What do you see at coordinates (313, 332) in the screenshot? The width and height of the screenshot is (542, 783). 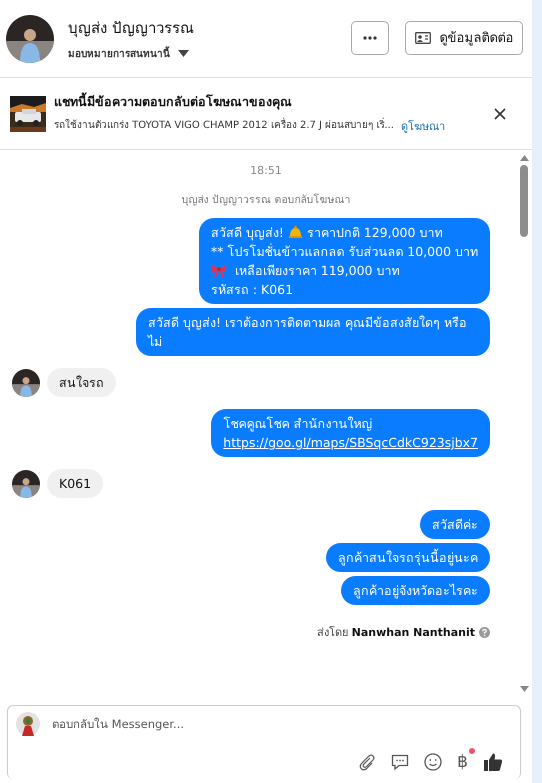 I see `sent-message: สวัสดี บุญส่ง! เราต้องการติดตามผล คุณมีข้อสงสัยใดๆ หรือไม่` at bounding box center [313, 332].